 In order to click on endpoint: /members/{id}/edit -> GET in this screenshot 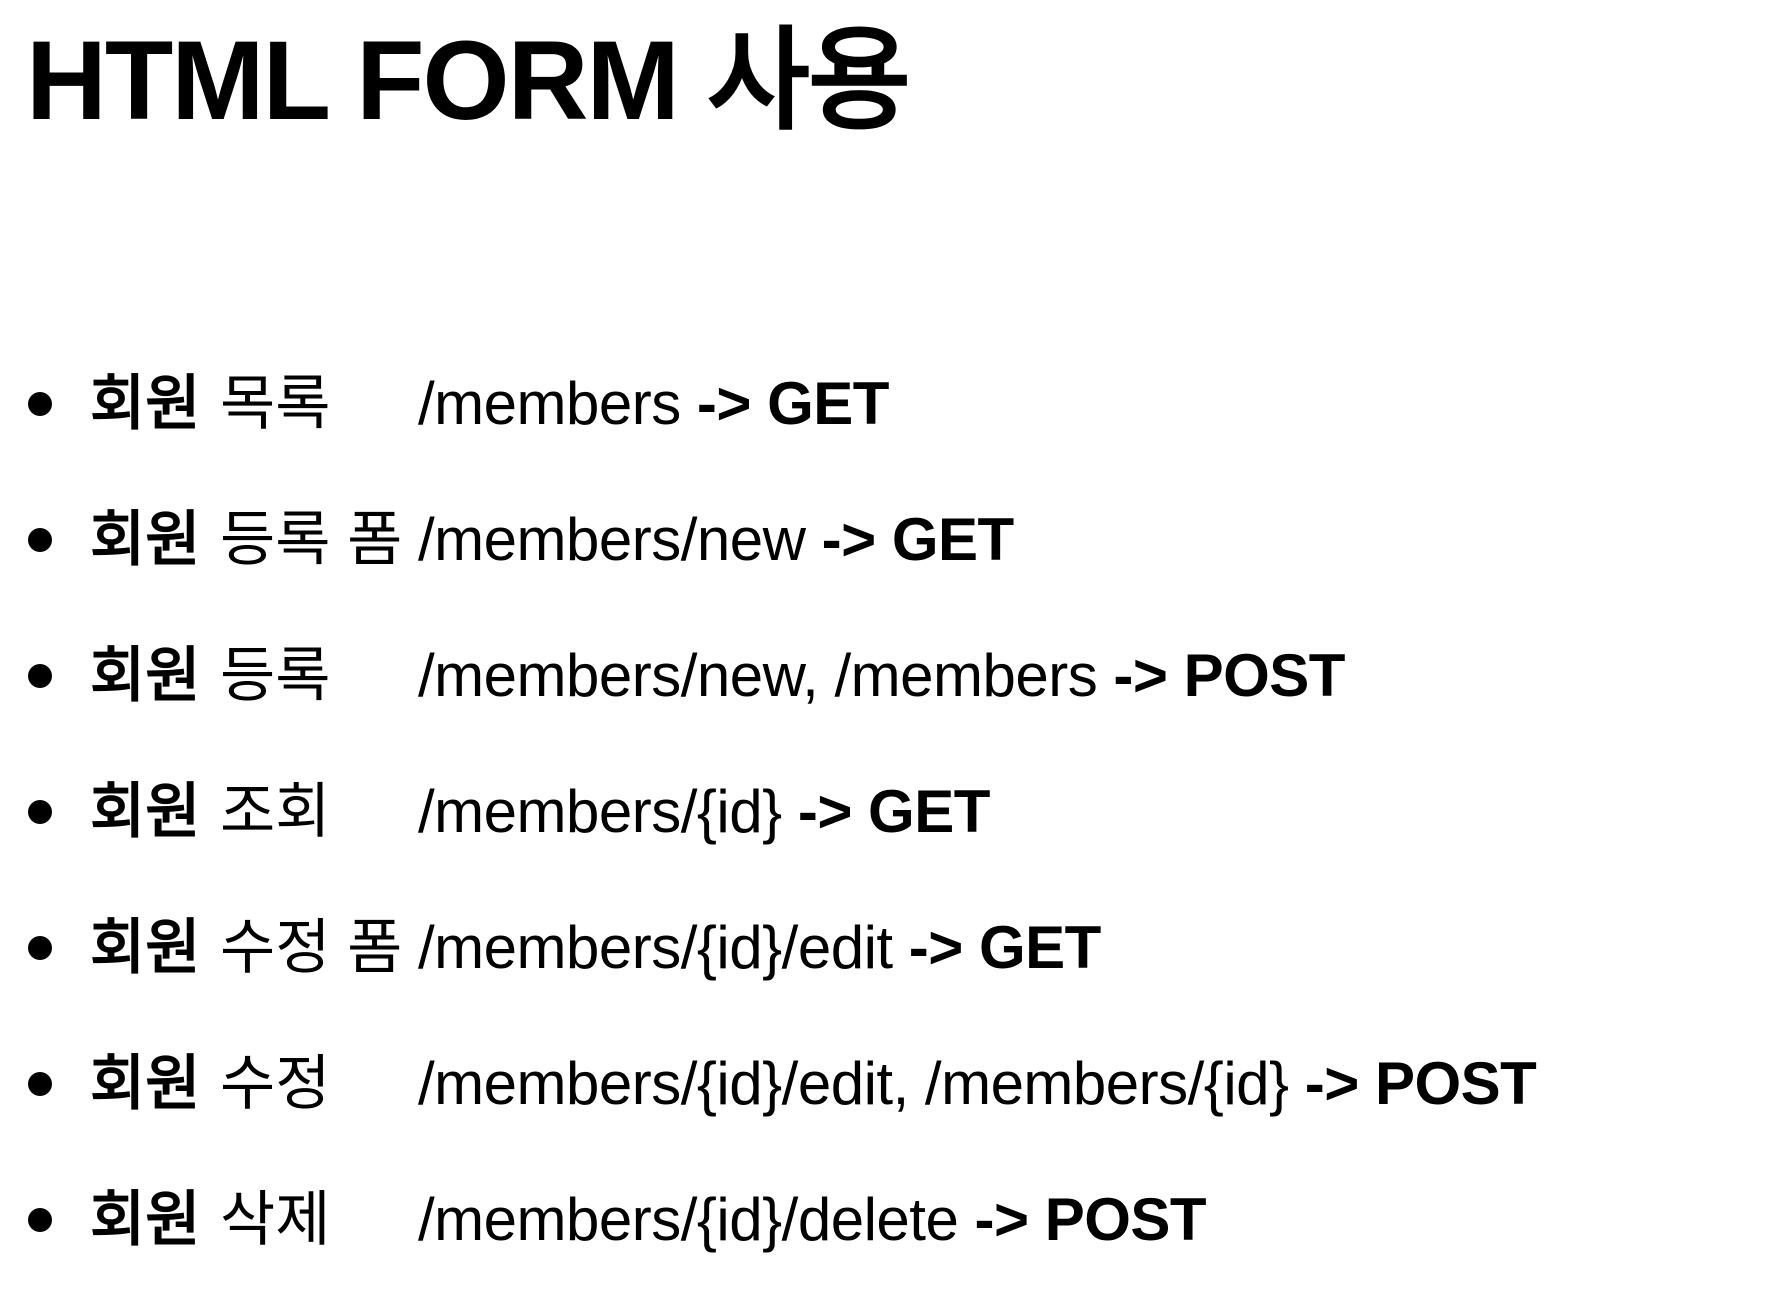, I will do `click(759, 948)`.